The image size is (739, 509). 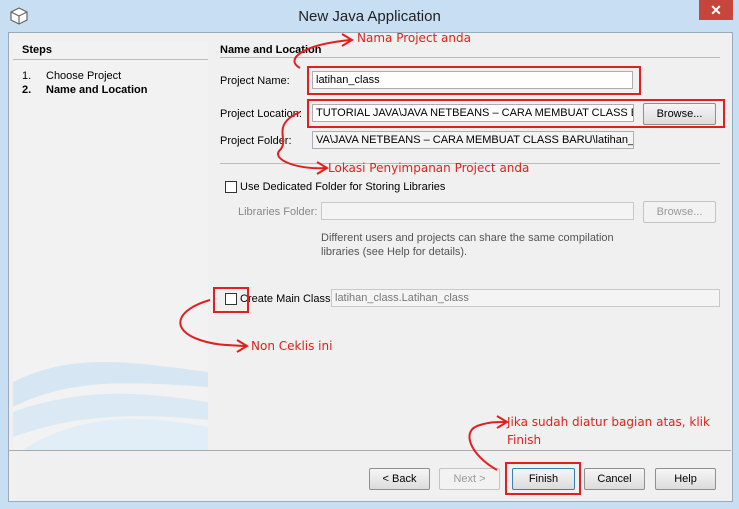 I want to click on annotation-finish-text-line2: Finish, so click(x=524, y=440).